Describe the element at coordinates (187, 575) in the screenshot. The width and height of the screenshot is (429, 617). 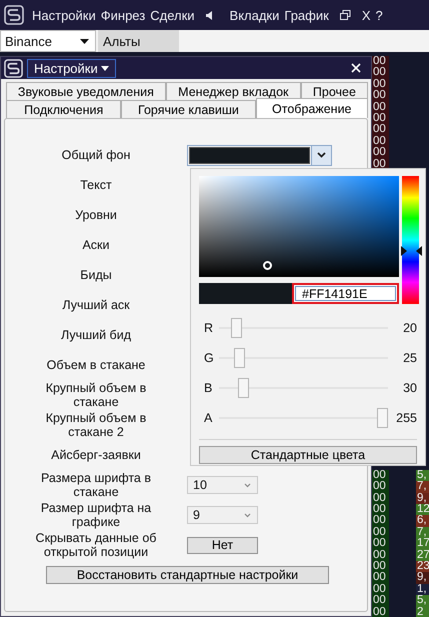
I see `reset-button: Восстановить стандартные настройки` at that location.